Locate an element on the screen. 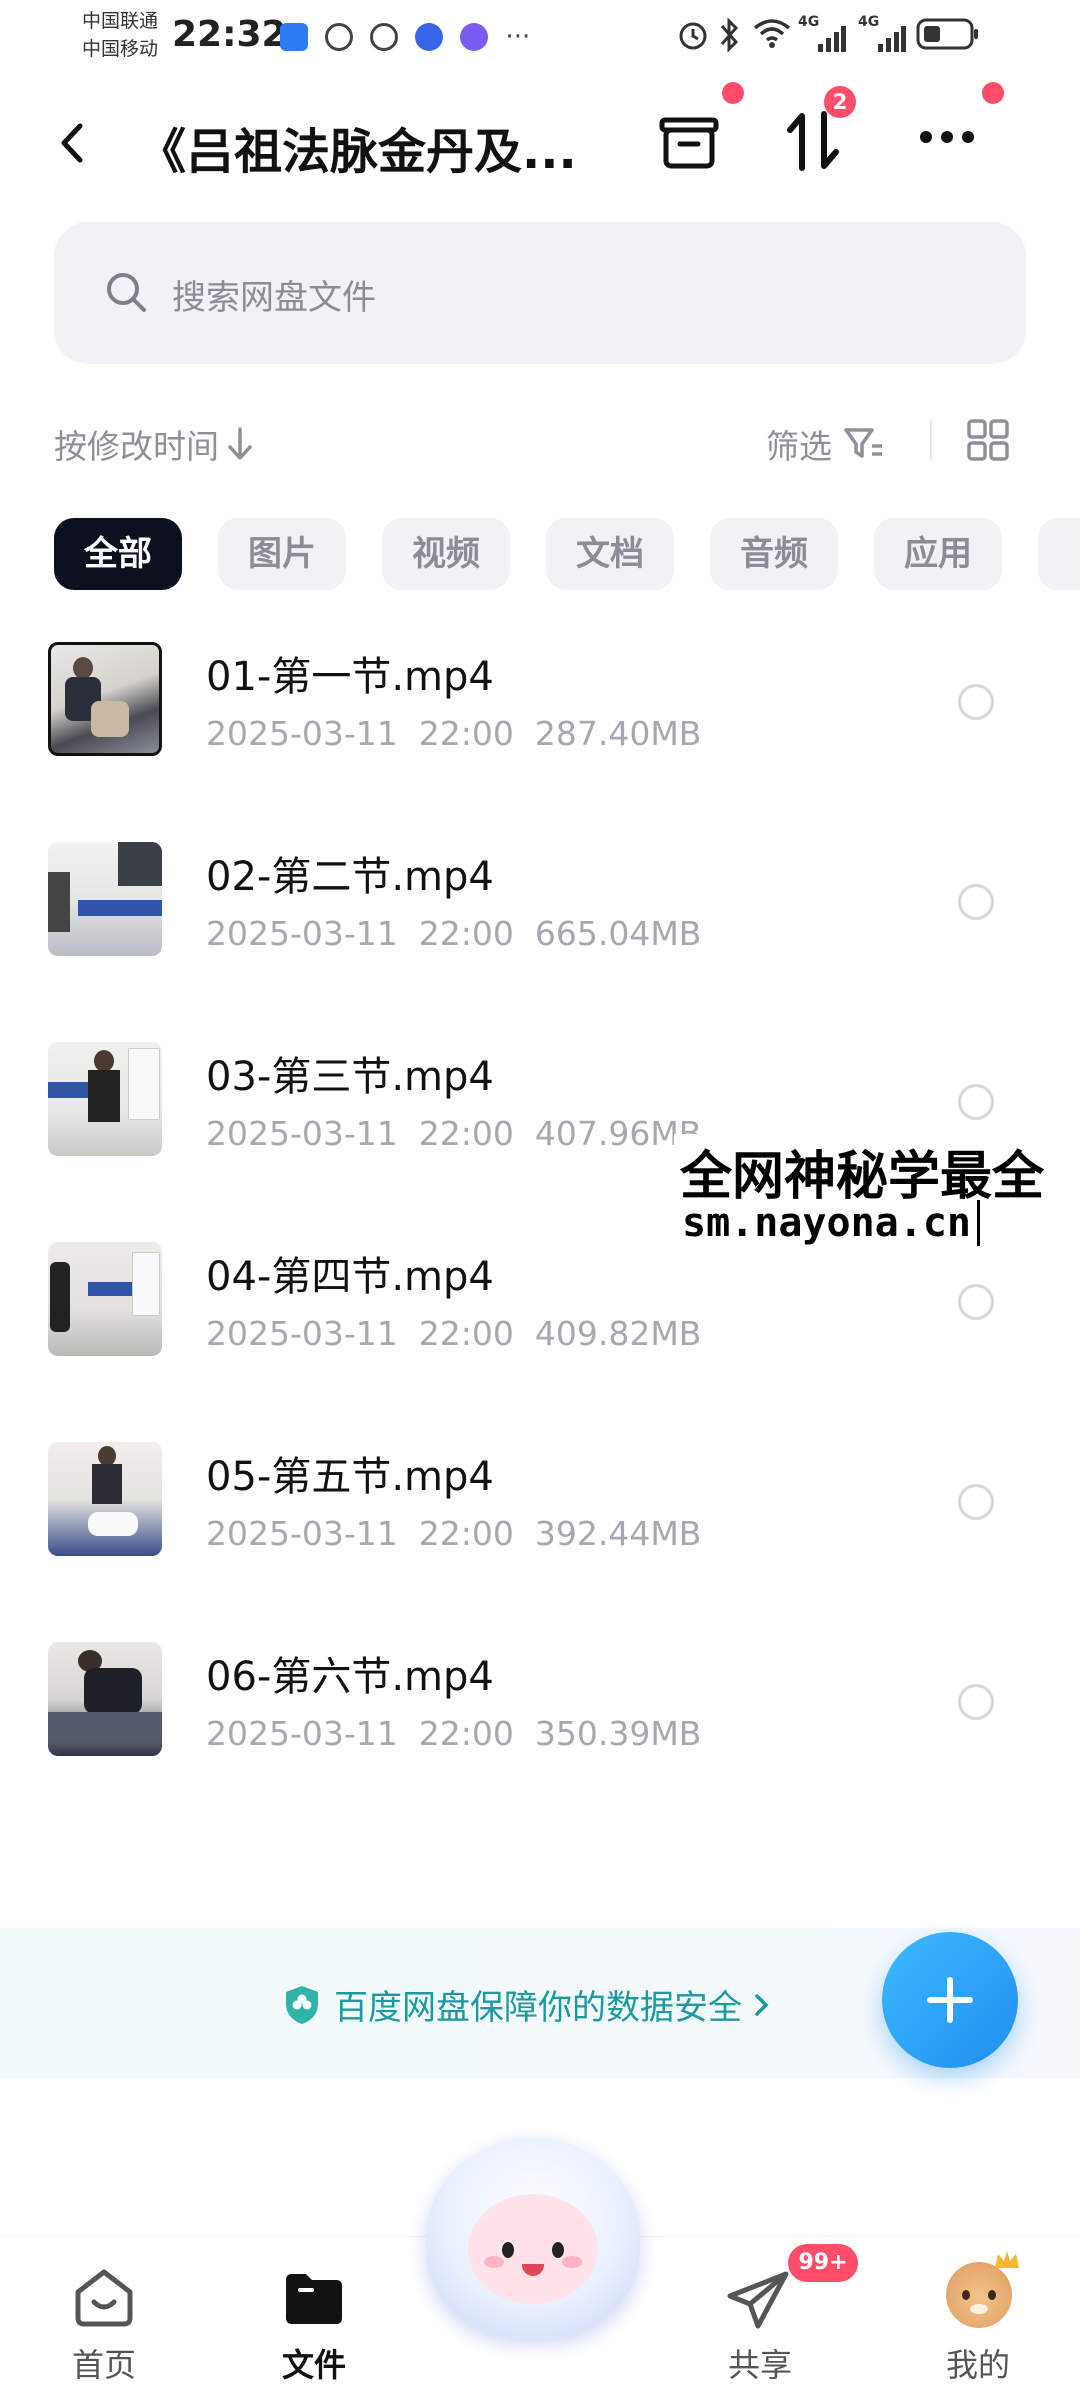  file-size: 350.39MB is located at coordinates (618, 1733).